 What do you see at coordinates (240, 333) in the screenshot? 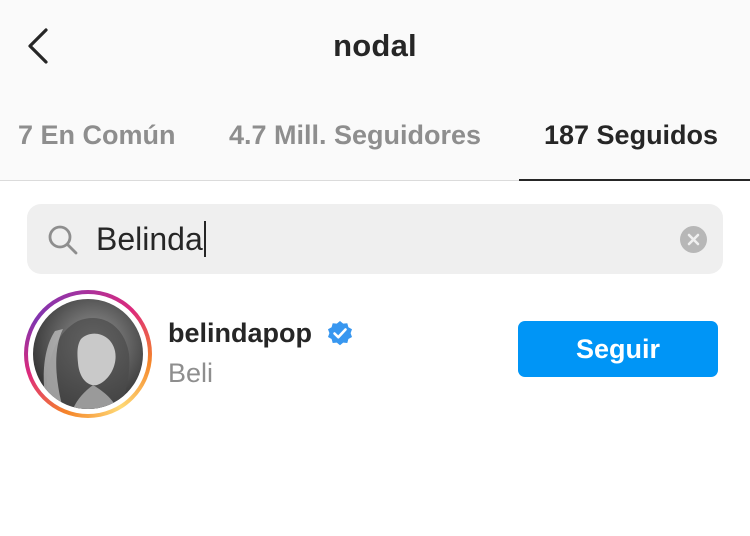
I see `username: belindapop` at bounding box center [240, 333].